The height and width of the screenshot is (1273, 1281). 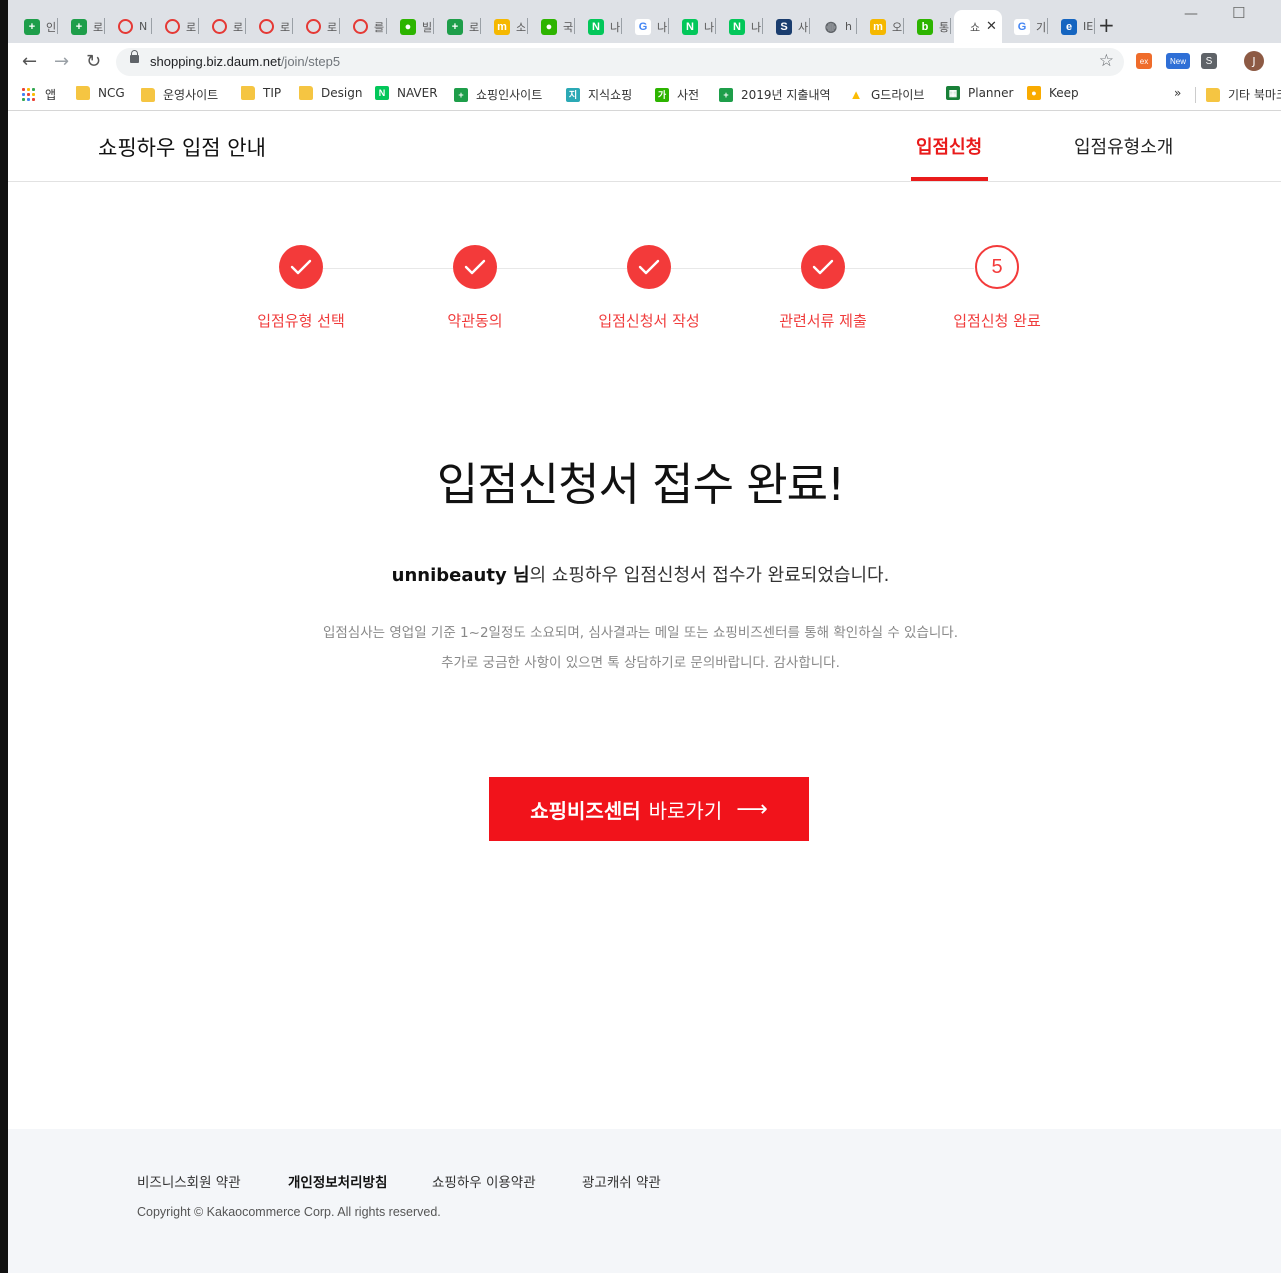 What do you see at coordinates (484, 1181) in the screenshot?
I see `footer-link-shoppinghow-terms: 쇼핑하우 이용약관` at bounding box center [484, 1181].